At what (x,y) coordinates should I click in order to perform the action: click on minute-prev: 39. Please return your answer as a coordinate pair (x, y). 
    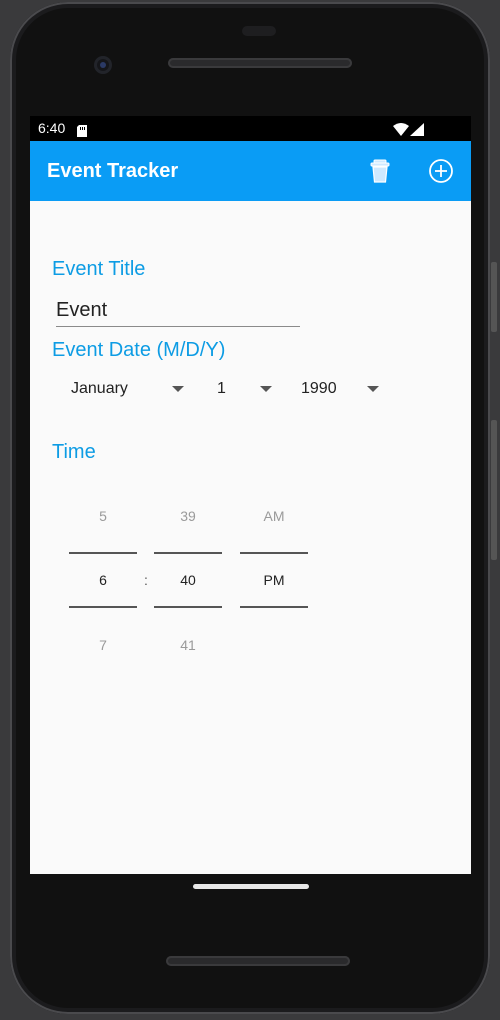
    Looking at the image, I should click on (188, 516).